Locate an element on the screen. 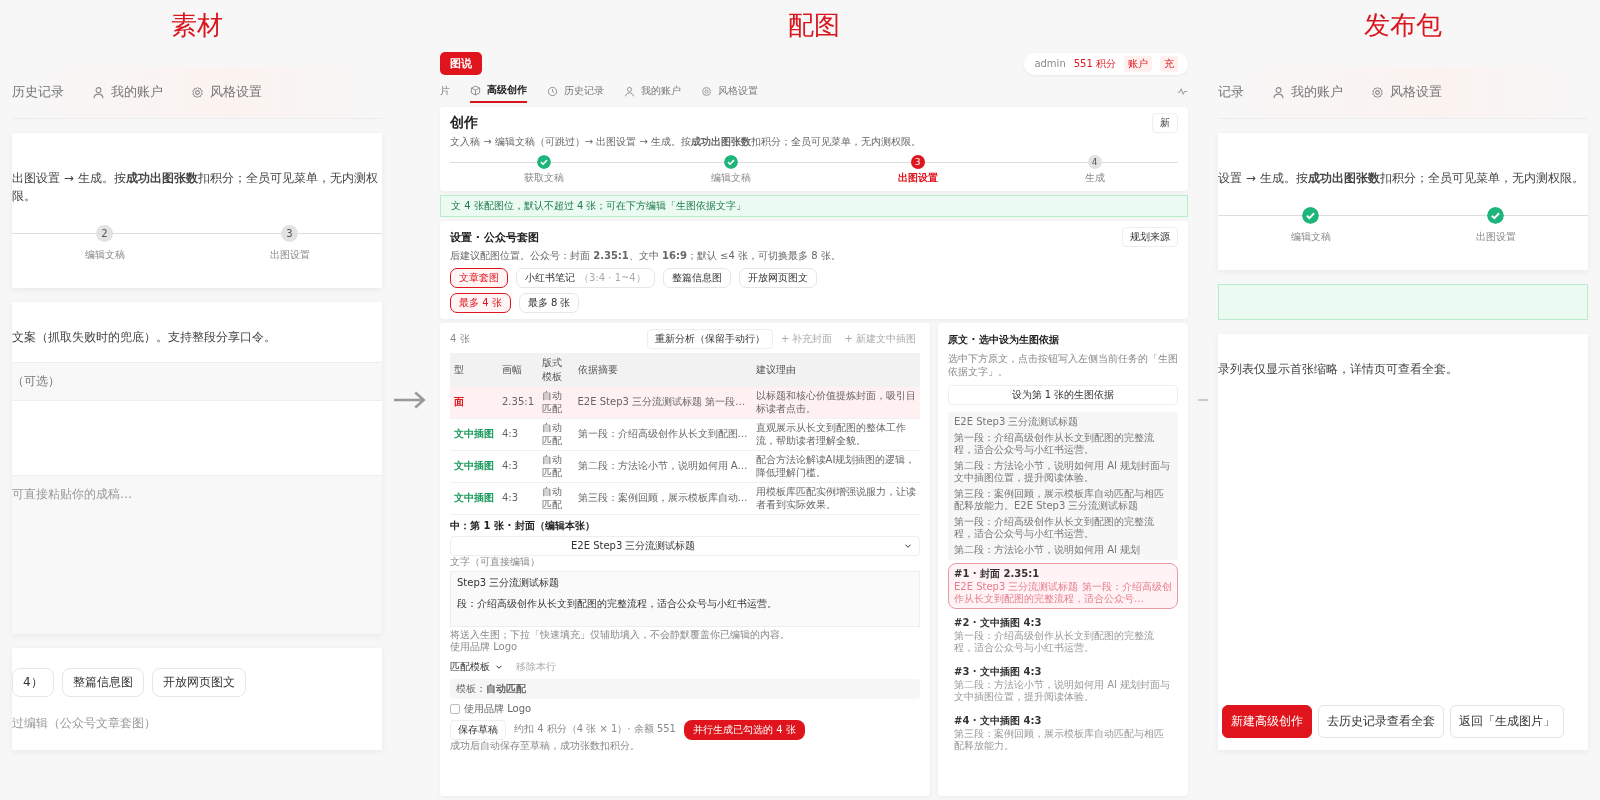  generate-button: 并行生成已勾选的 4 张 is located at coordinates (744, 729).